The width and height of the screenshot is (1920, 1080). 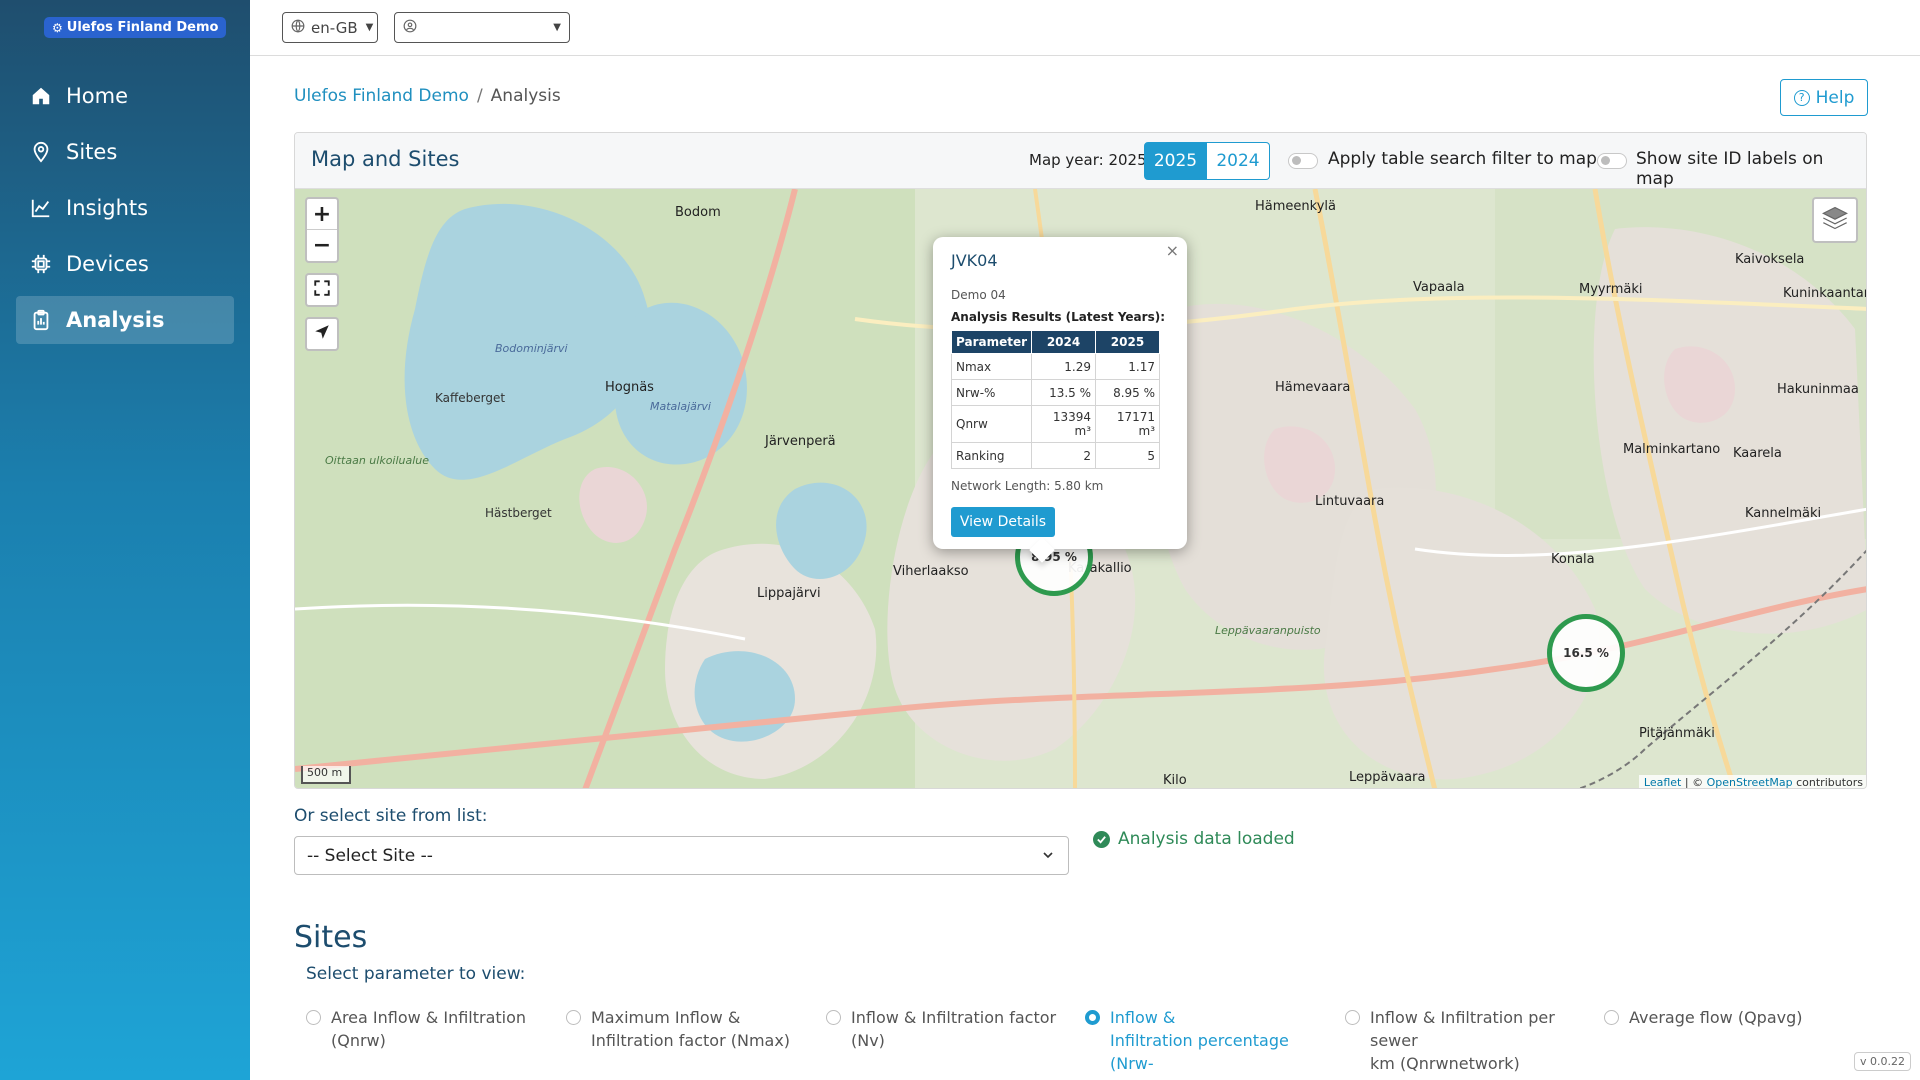 What do you see at coordinates (92, 152) in the screenshot?
I see `sidebar-item-label: Sites` at bounding box center [92, 152].